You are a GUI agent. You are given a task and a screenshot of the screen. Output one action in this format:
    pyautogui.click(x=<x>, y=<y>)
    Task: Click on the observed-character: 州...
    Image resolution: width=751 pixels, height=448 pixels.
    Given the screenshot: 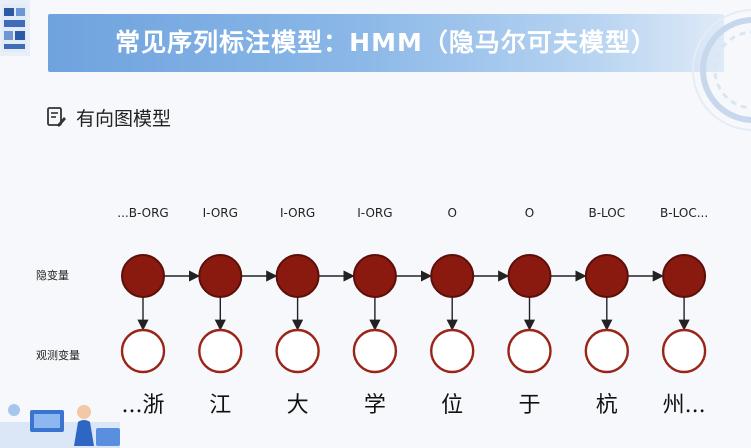 What is the action you would take?
    pyautogui.click(x=684, y=405)
    